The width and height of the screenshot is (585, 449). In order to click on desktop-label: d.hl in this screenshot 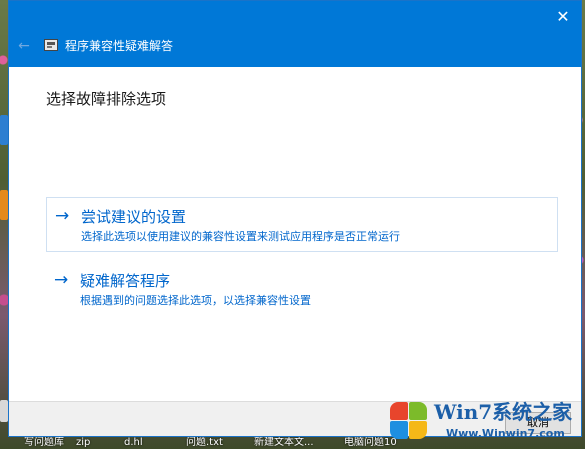, I will do `click(133, 443)`.